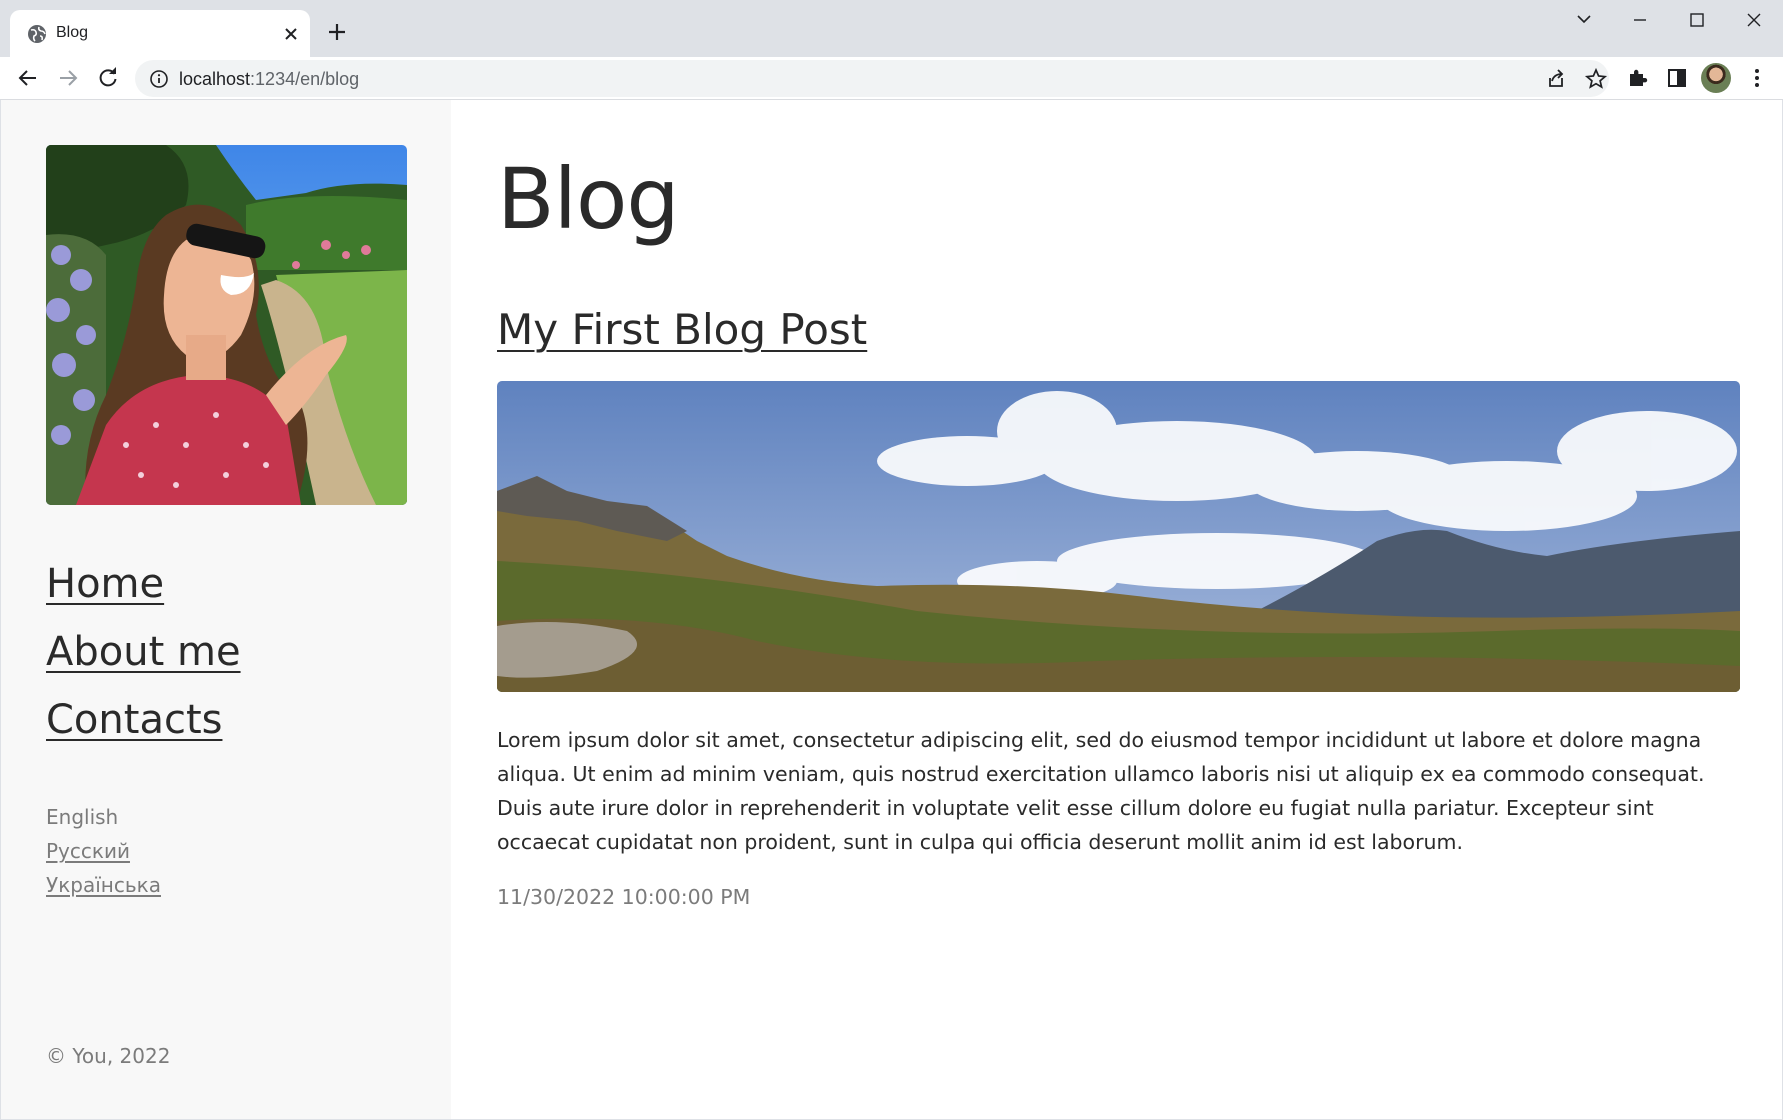 The width and height of the screenshot is (1783, 1120). What do you see at coordinates (1716, 78) in the screenshot?
I see `profile-avatar` at bounding box center [1716, 78].